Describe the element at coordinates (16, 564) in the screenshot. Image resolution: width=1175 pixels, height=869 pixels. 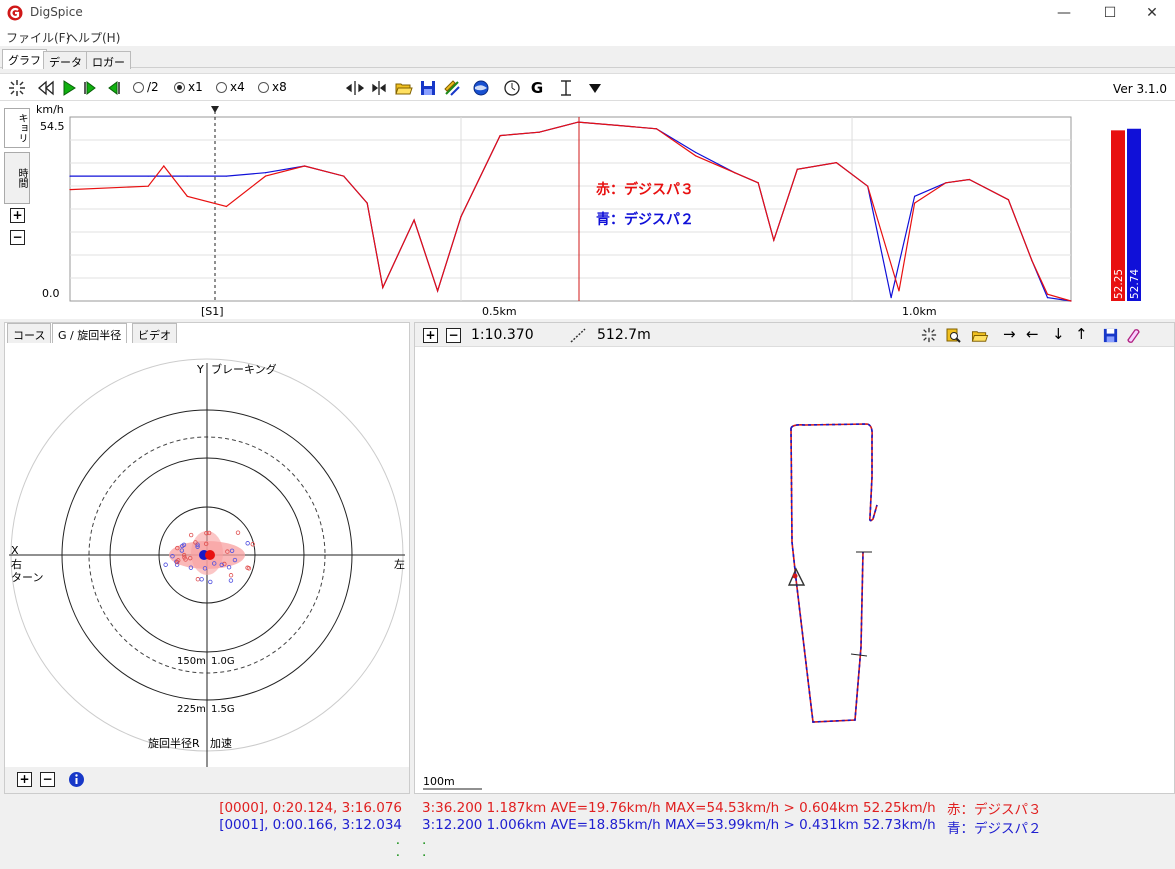
I see `right-label: 右` at that location.